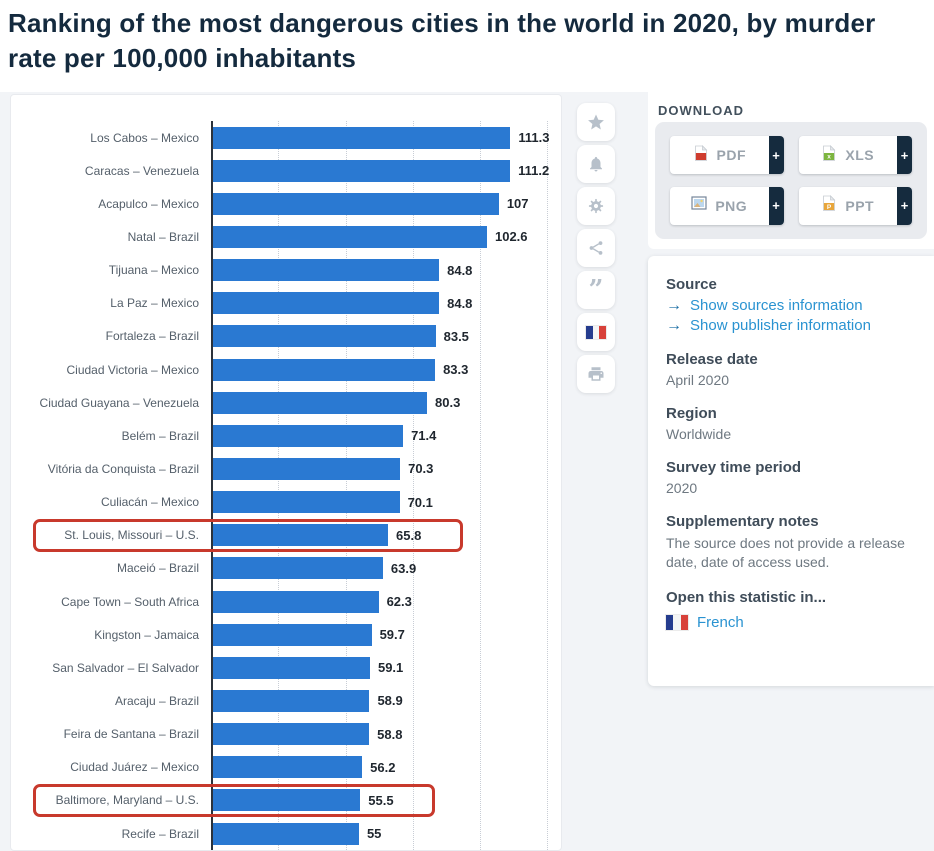 This screenshot has width=934, height=851. Describe the element at coordinates (691, 413) in the screenshot. I see `region-heading: Region` at that location.